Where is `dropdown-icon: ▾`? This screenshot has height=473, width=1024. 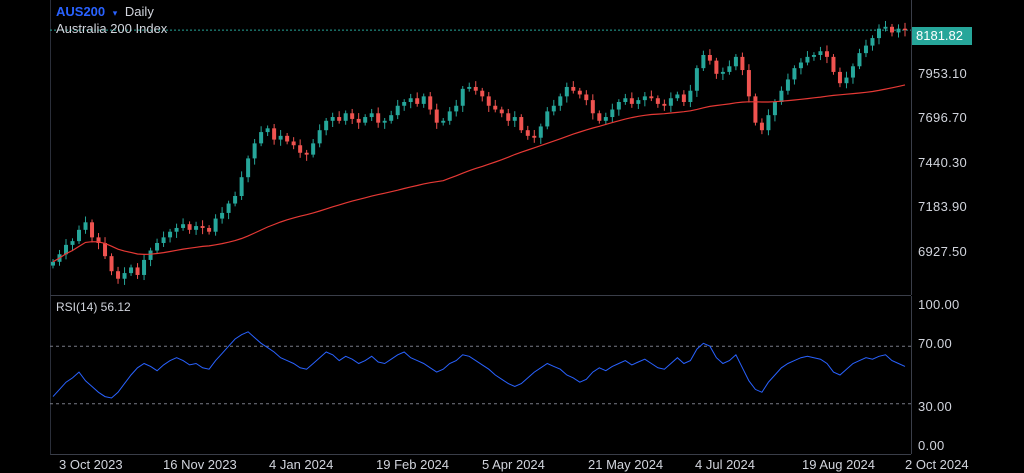
dropdown-icon: ▾ is located at coordinates (115, 13).